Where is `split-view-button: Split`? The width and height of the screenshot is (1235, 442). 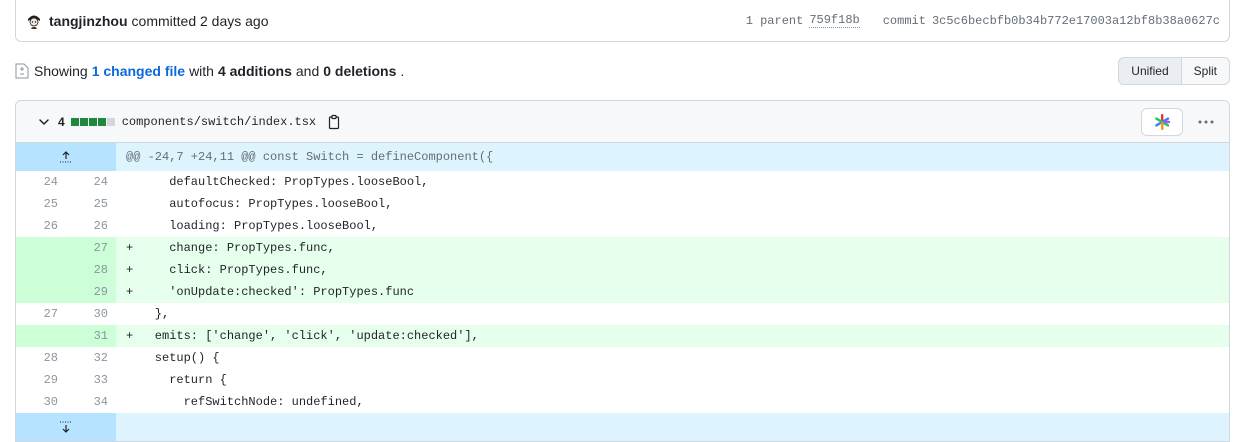 split-view-button: Split is located at coordinates (1205, 71).